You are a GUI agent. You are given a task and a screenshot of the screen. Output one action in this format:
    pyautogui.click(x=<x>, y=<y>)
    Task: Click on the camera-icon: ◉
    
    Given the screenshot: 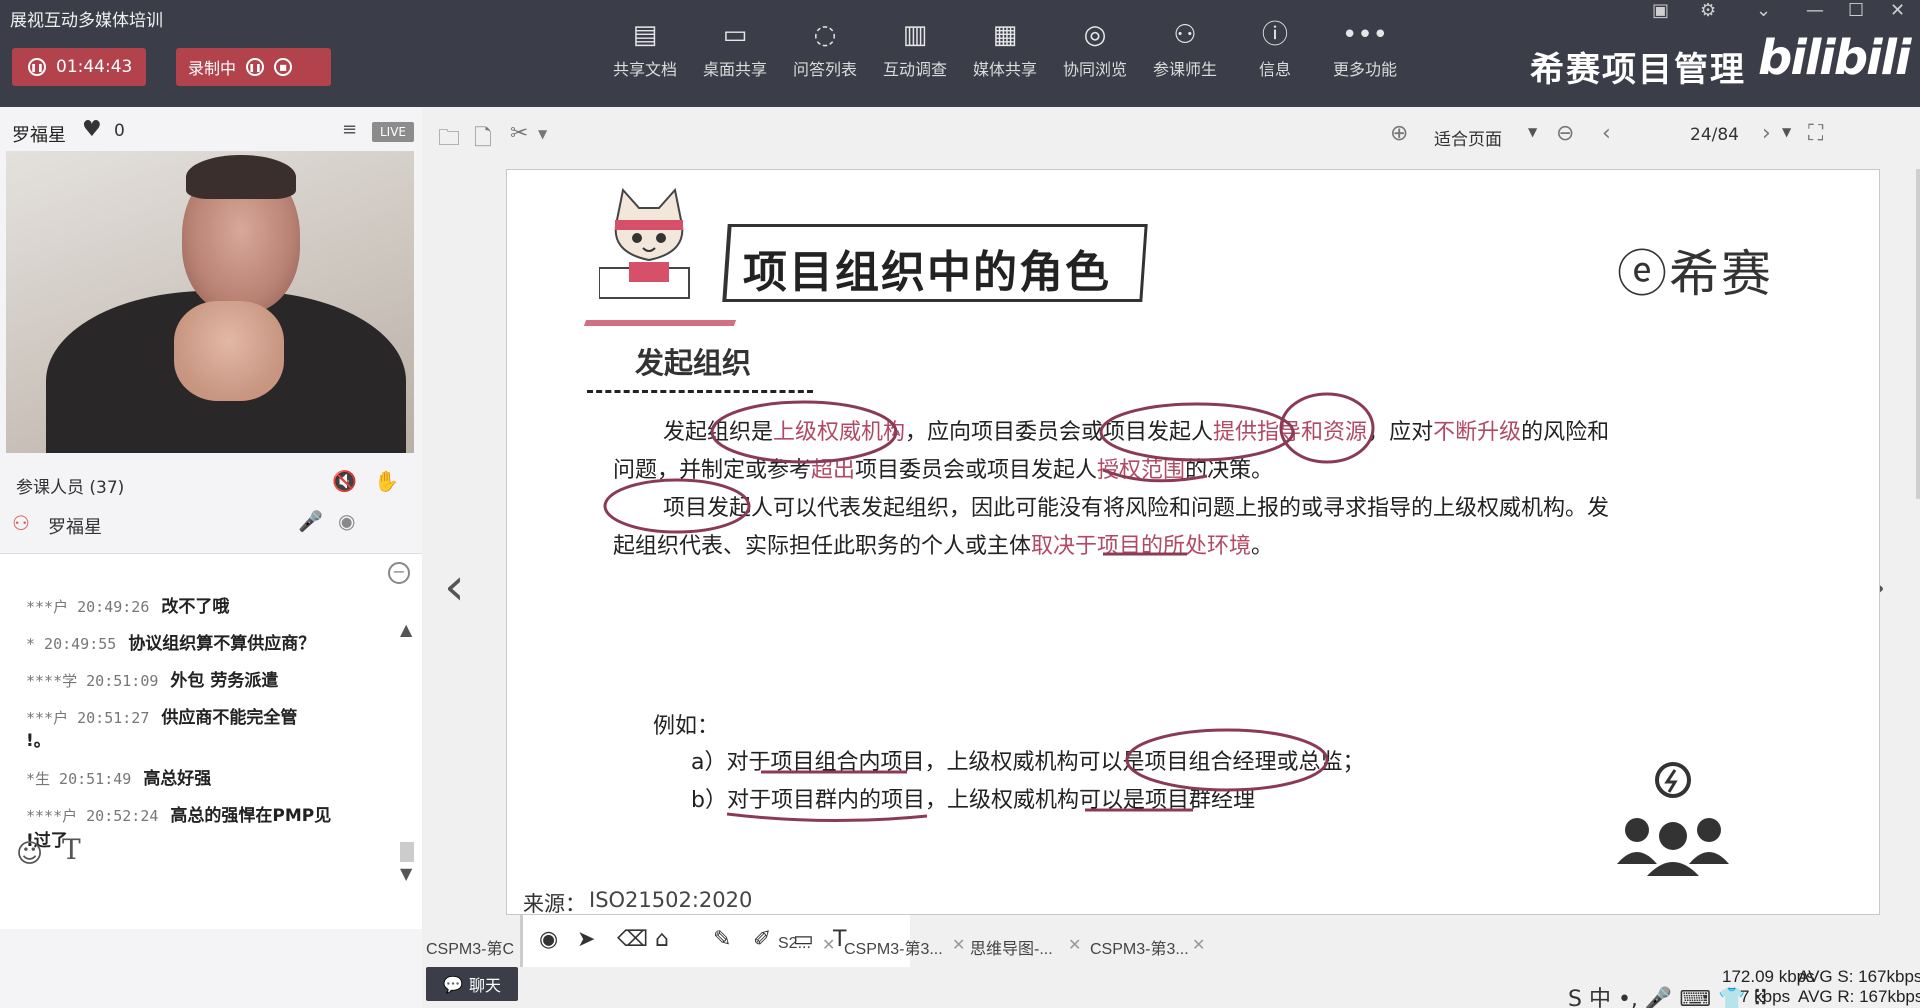 What is the action you would take?
    pyautogui.click(x=346, y=521)
    